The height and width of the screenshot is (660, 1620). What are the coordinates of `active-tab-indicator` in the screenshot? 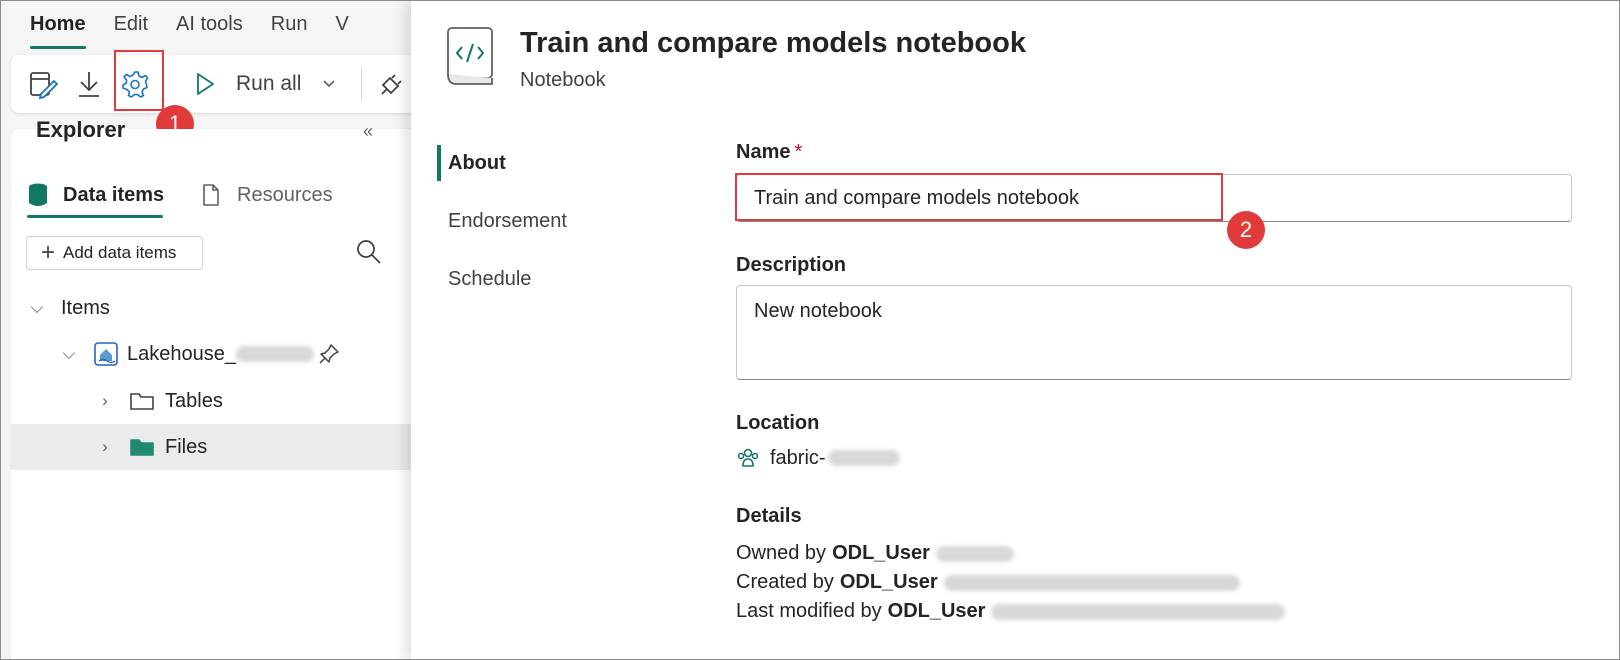 It's located at (95, 216).